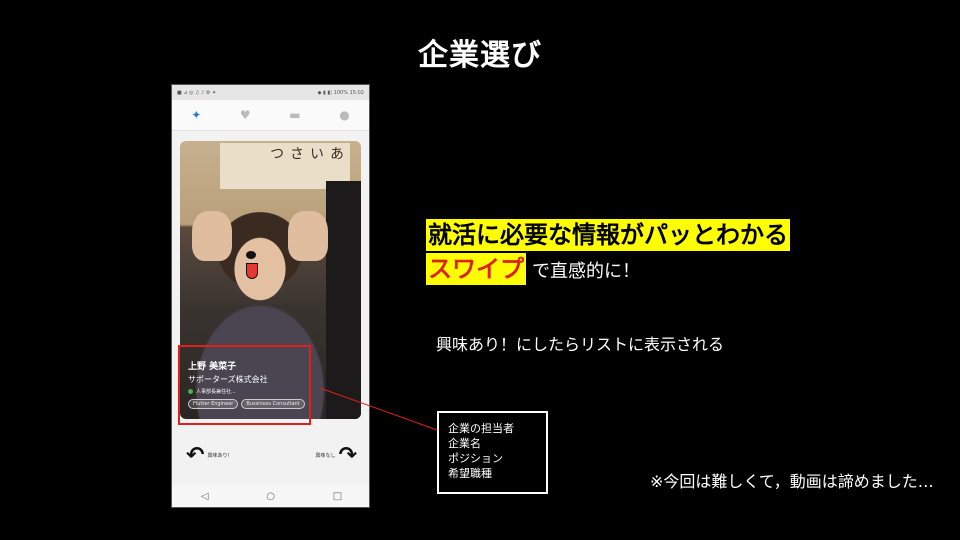  Describe the element at coordinates (464, 443) in the screenshot. I see `info-line: 企業名` at that location.